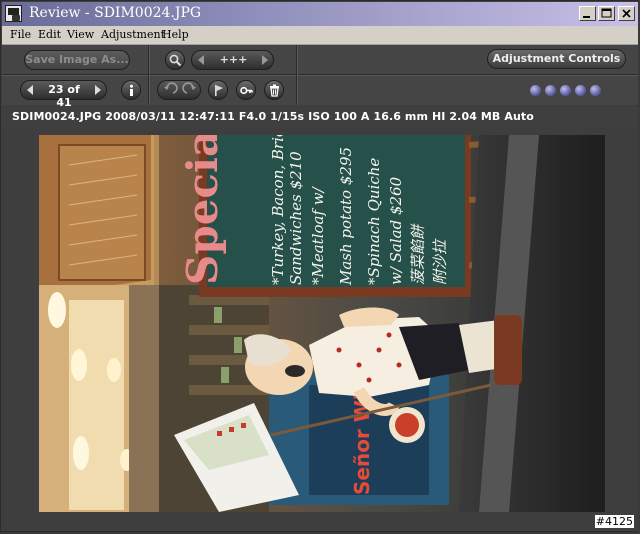 This screenshot has height=534, width=640. I want to click on info-icon, so click(131, 90).